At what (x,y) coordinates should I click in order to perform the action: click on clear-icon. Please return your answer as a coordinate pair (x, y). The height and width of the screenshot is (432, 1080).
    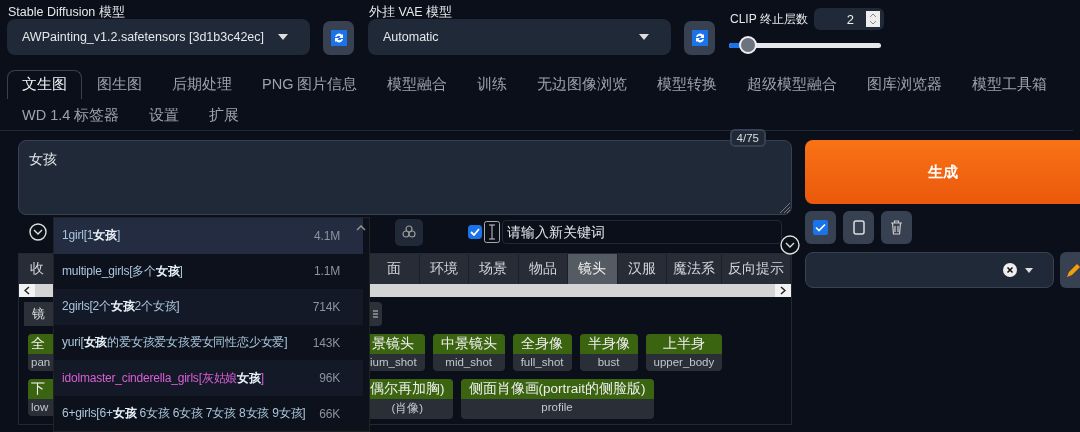
    Looking at the image, I should click on (1010, 270).